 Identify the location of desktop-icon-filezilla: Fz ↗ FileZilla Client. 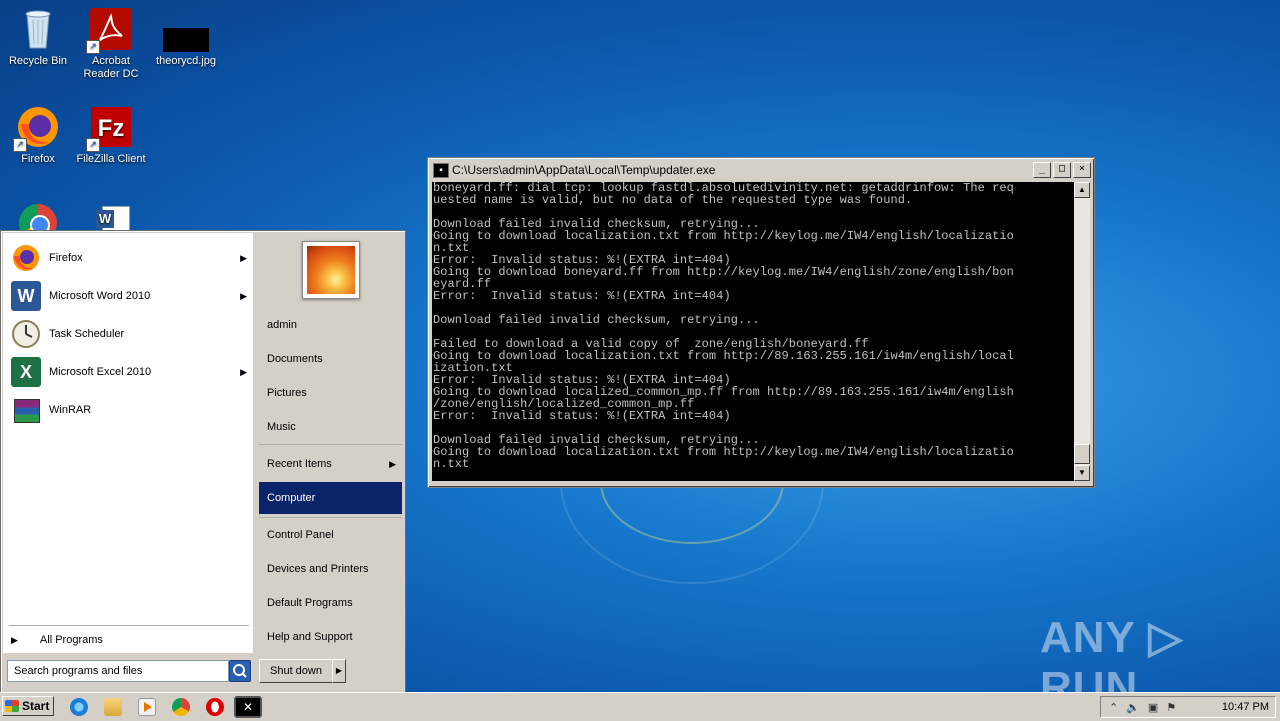
(111, 135).